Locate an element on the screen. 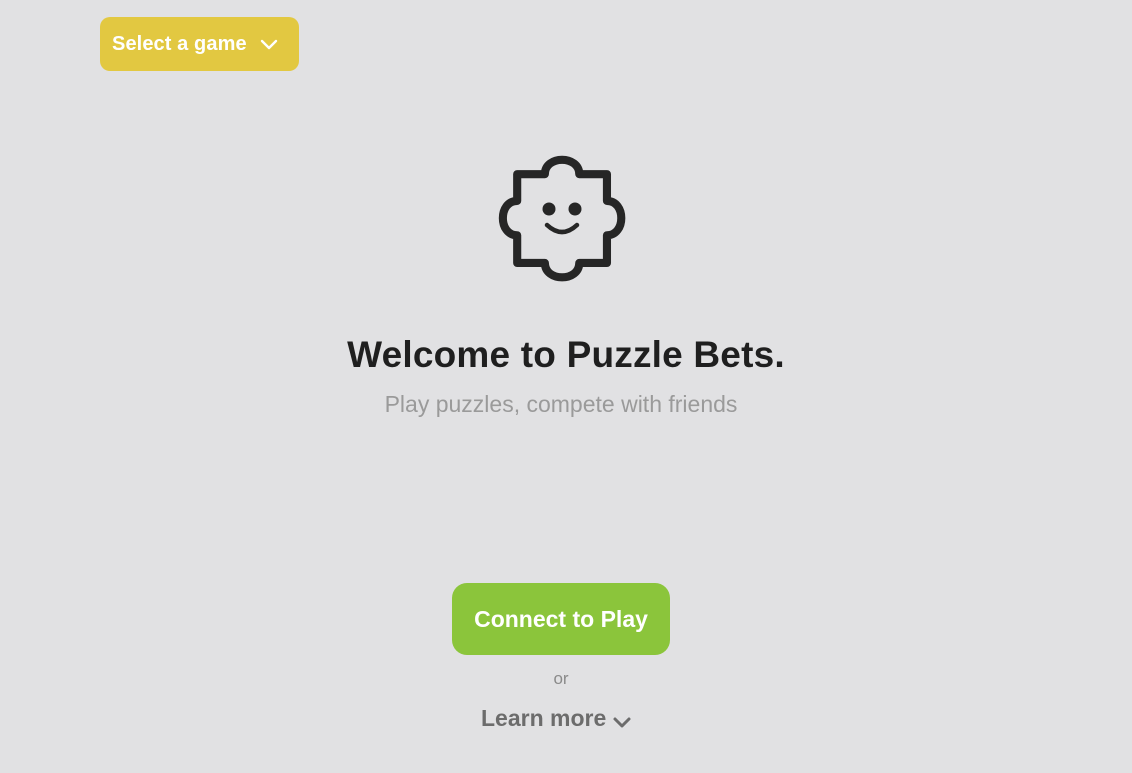 This screenshot has height=773, width=1132. page-subtitle: Play puzzles, compete with friends is located at coordinates (561, 404).